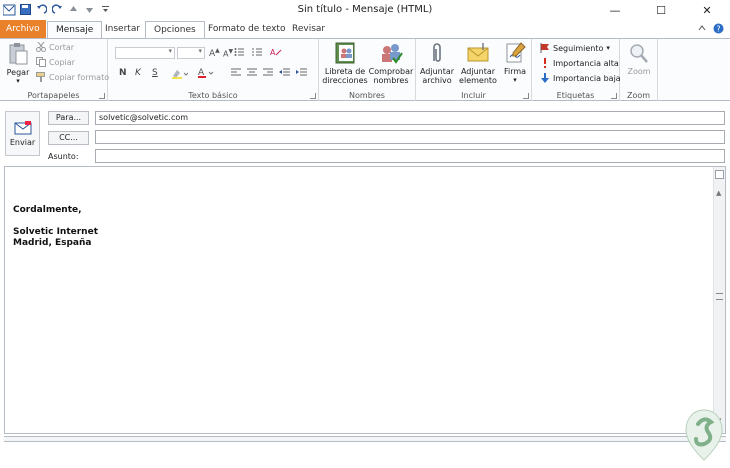 Image resolution: width=730 pixels, height=468 pixels. I want to click on shrink-font-icon: A▼, so click(228, 53).